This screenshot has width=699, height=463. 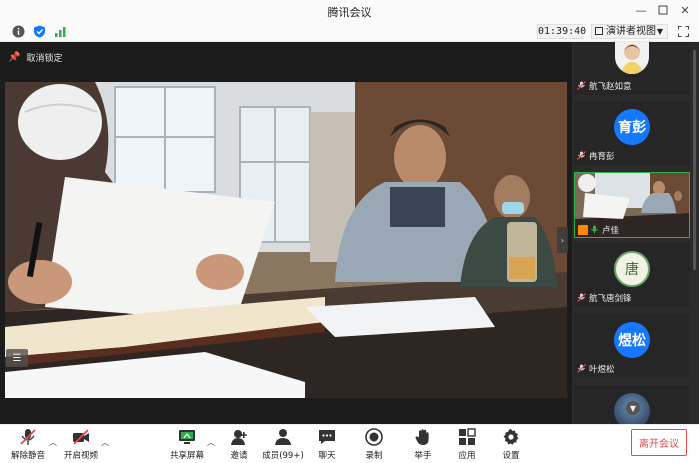 I want to click on pin-icon: 📌, so click(x=14, y=57).